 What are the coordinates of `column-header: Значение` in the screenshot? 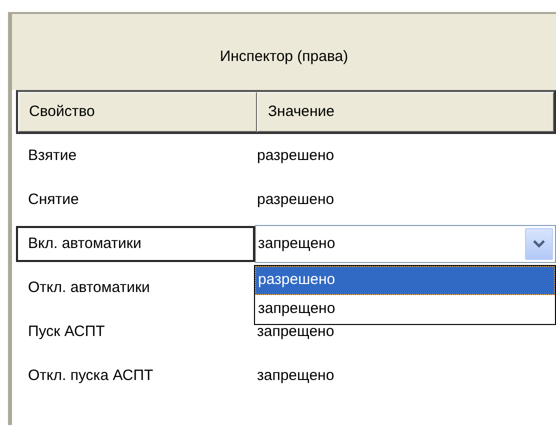 It's located at (405, 112).